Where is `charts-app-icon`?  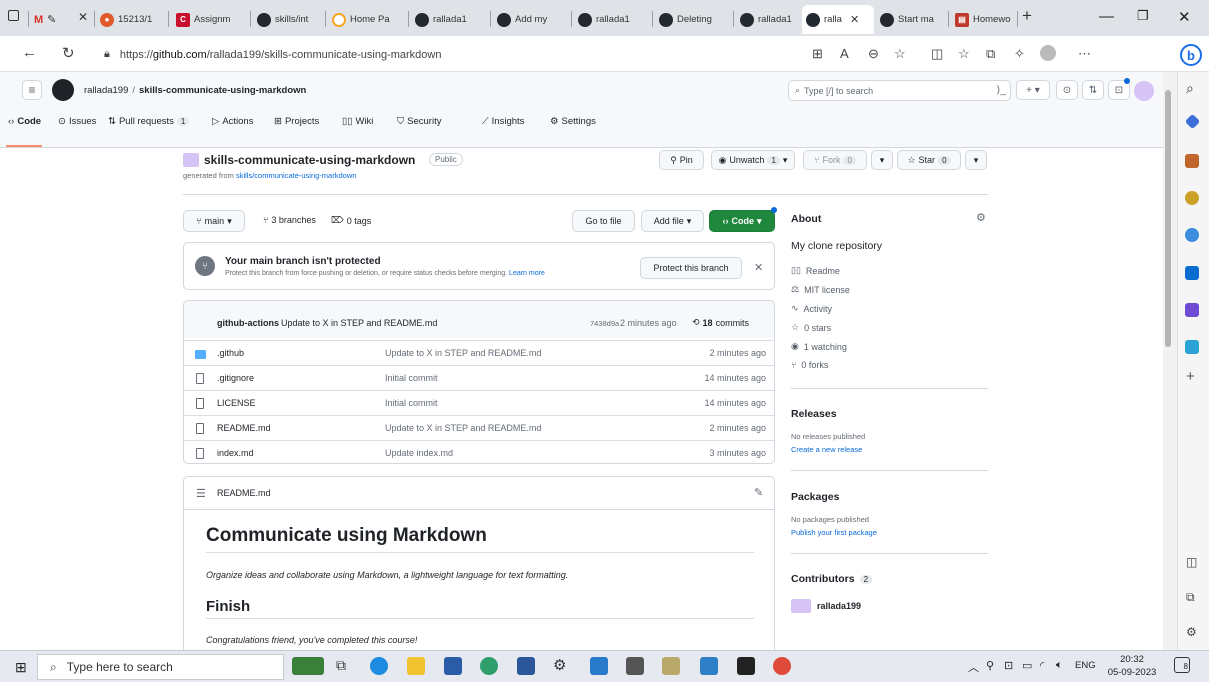 charts-app-icon is located at coordinates (671, 666).